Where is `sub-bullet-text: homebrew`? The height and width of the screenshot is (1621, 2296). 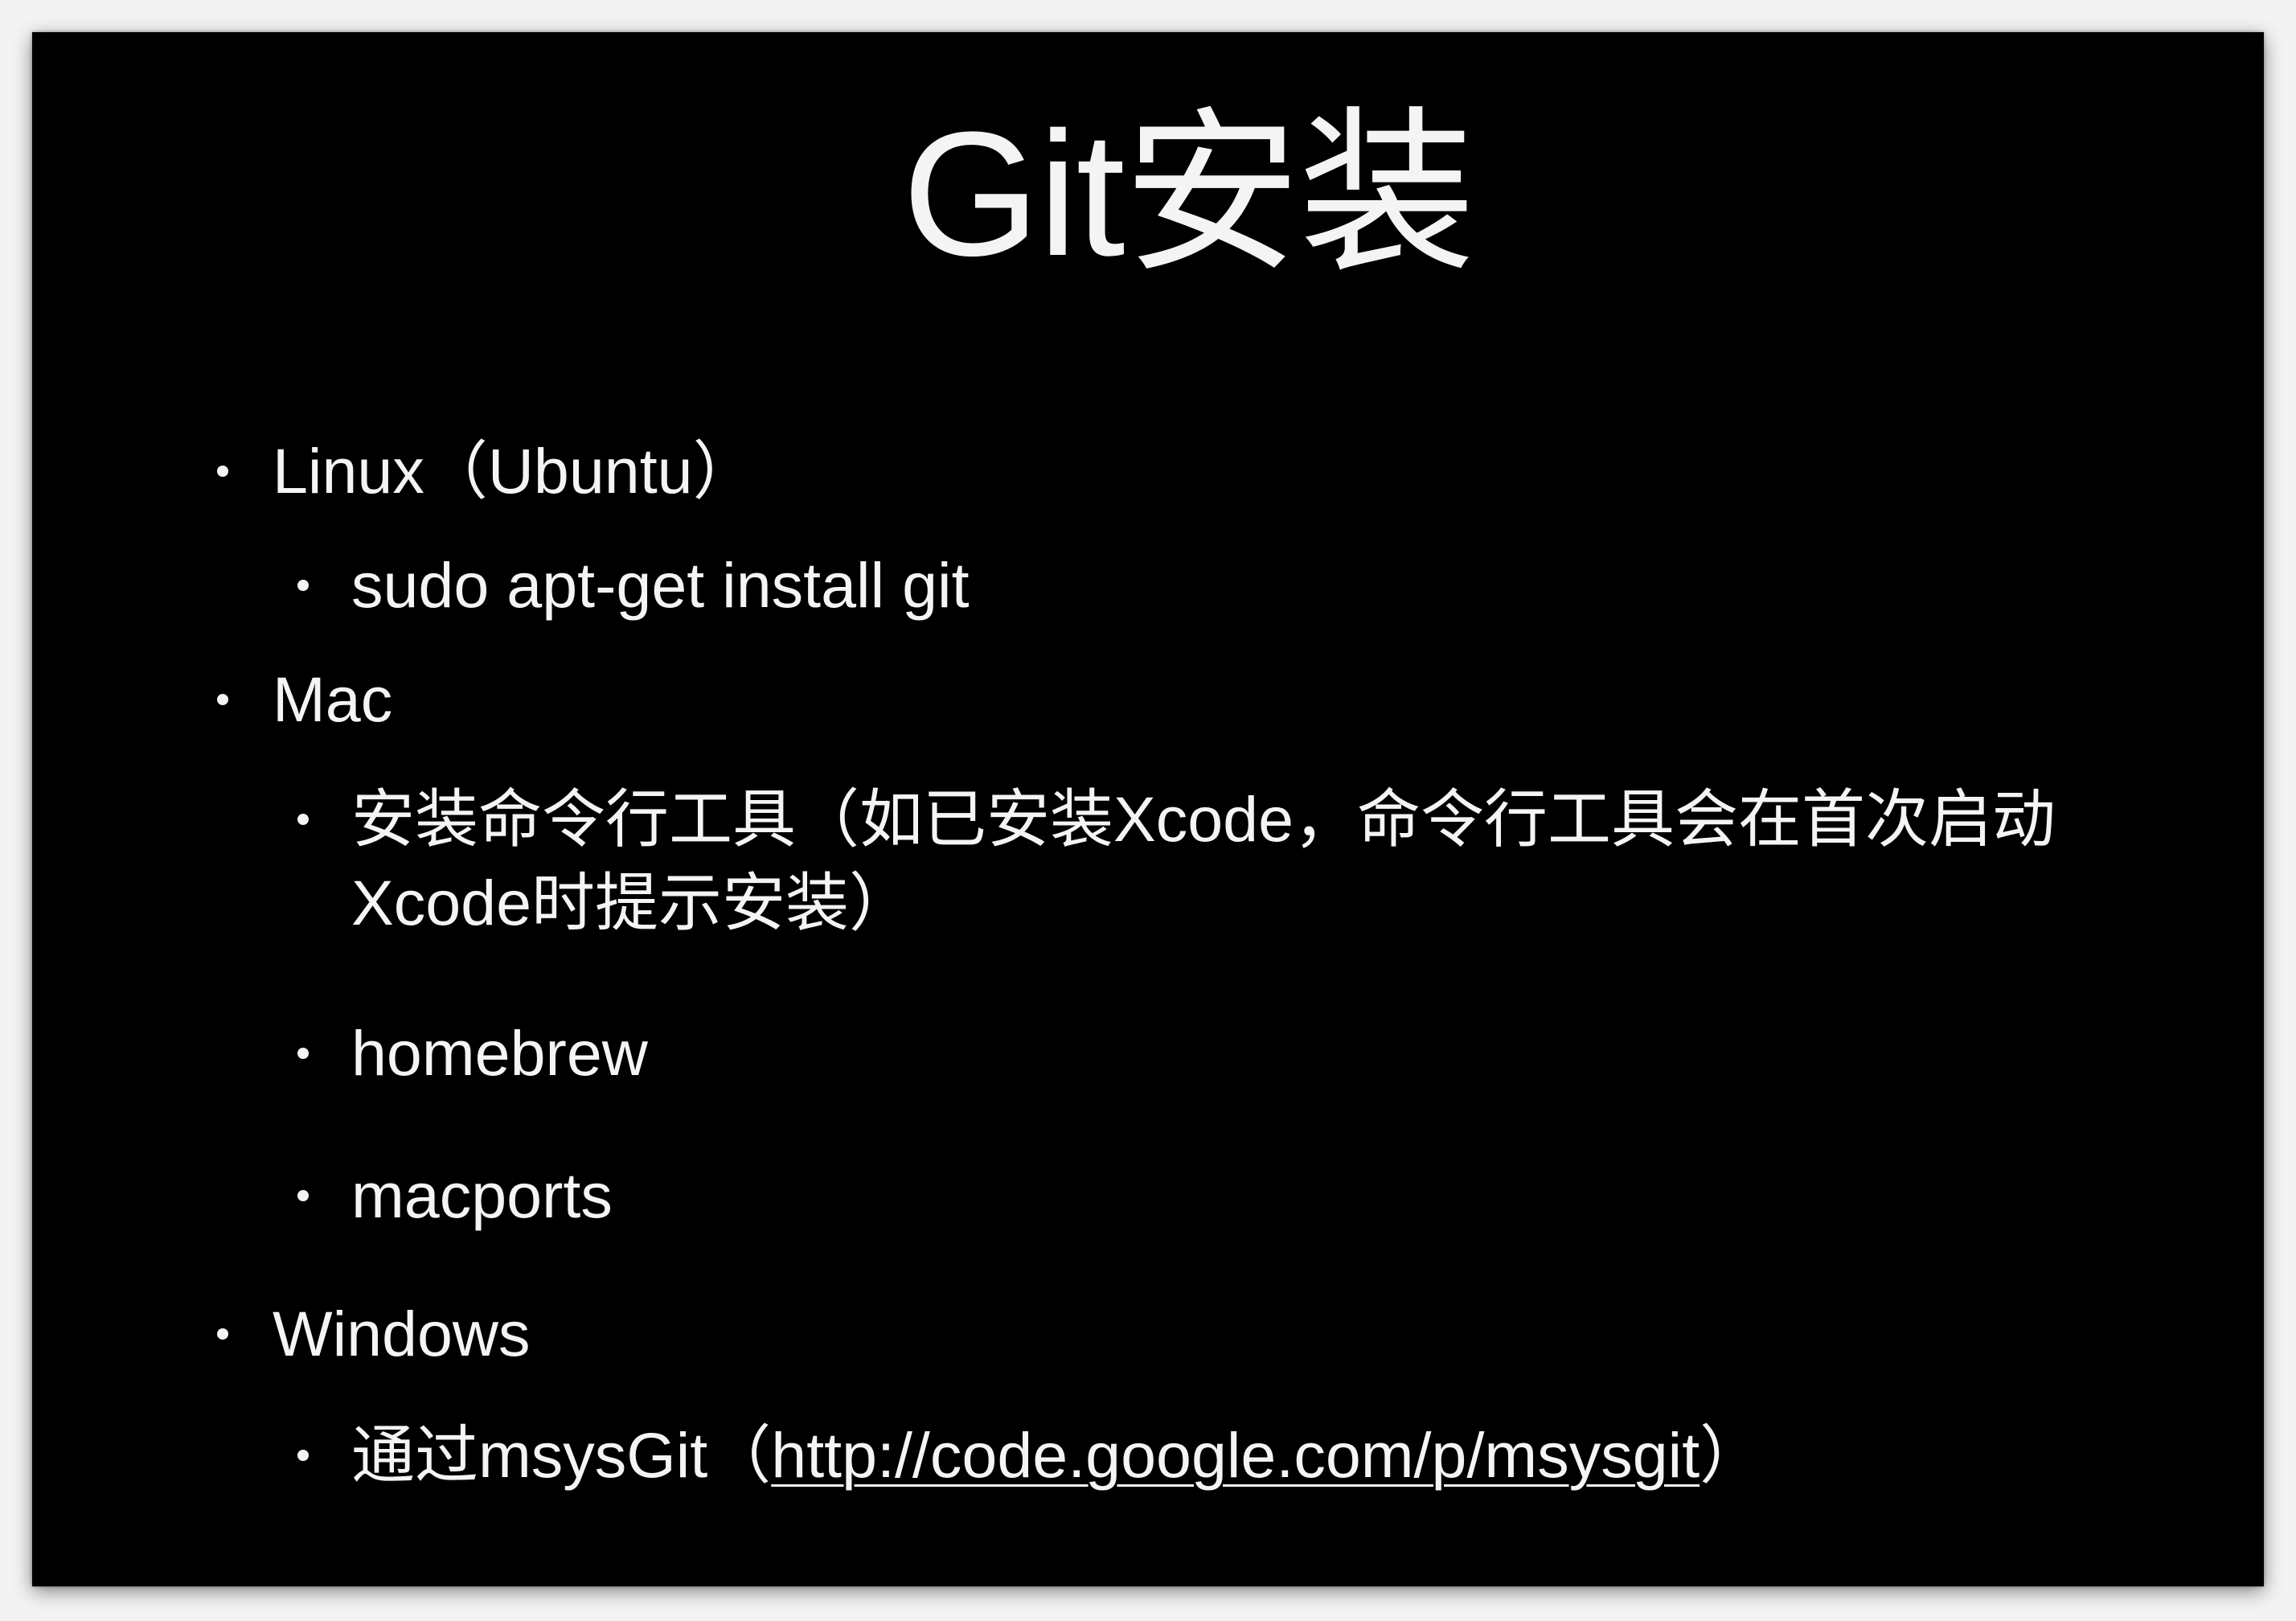 sub-bullet-text: homebrew is located at coordinates (500, 1053).